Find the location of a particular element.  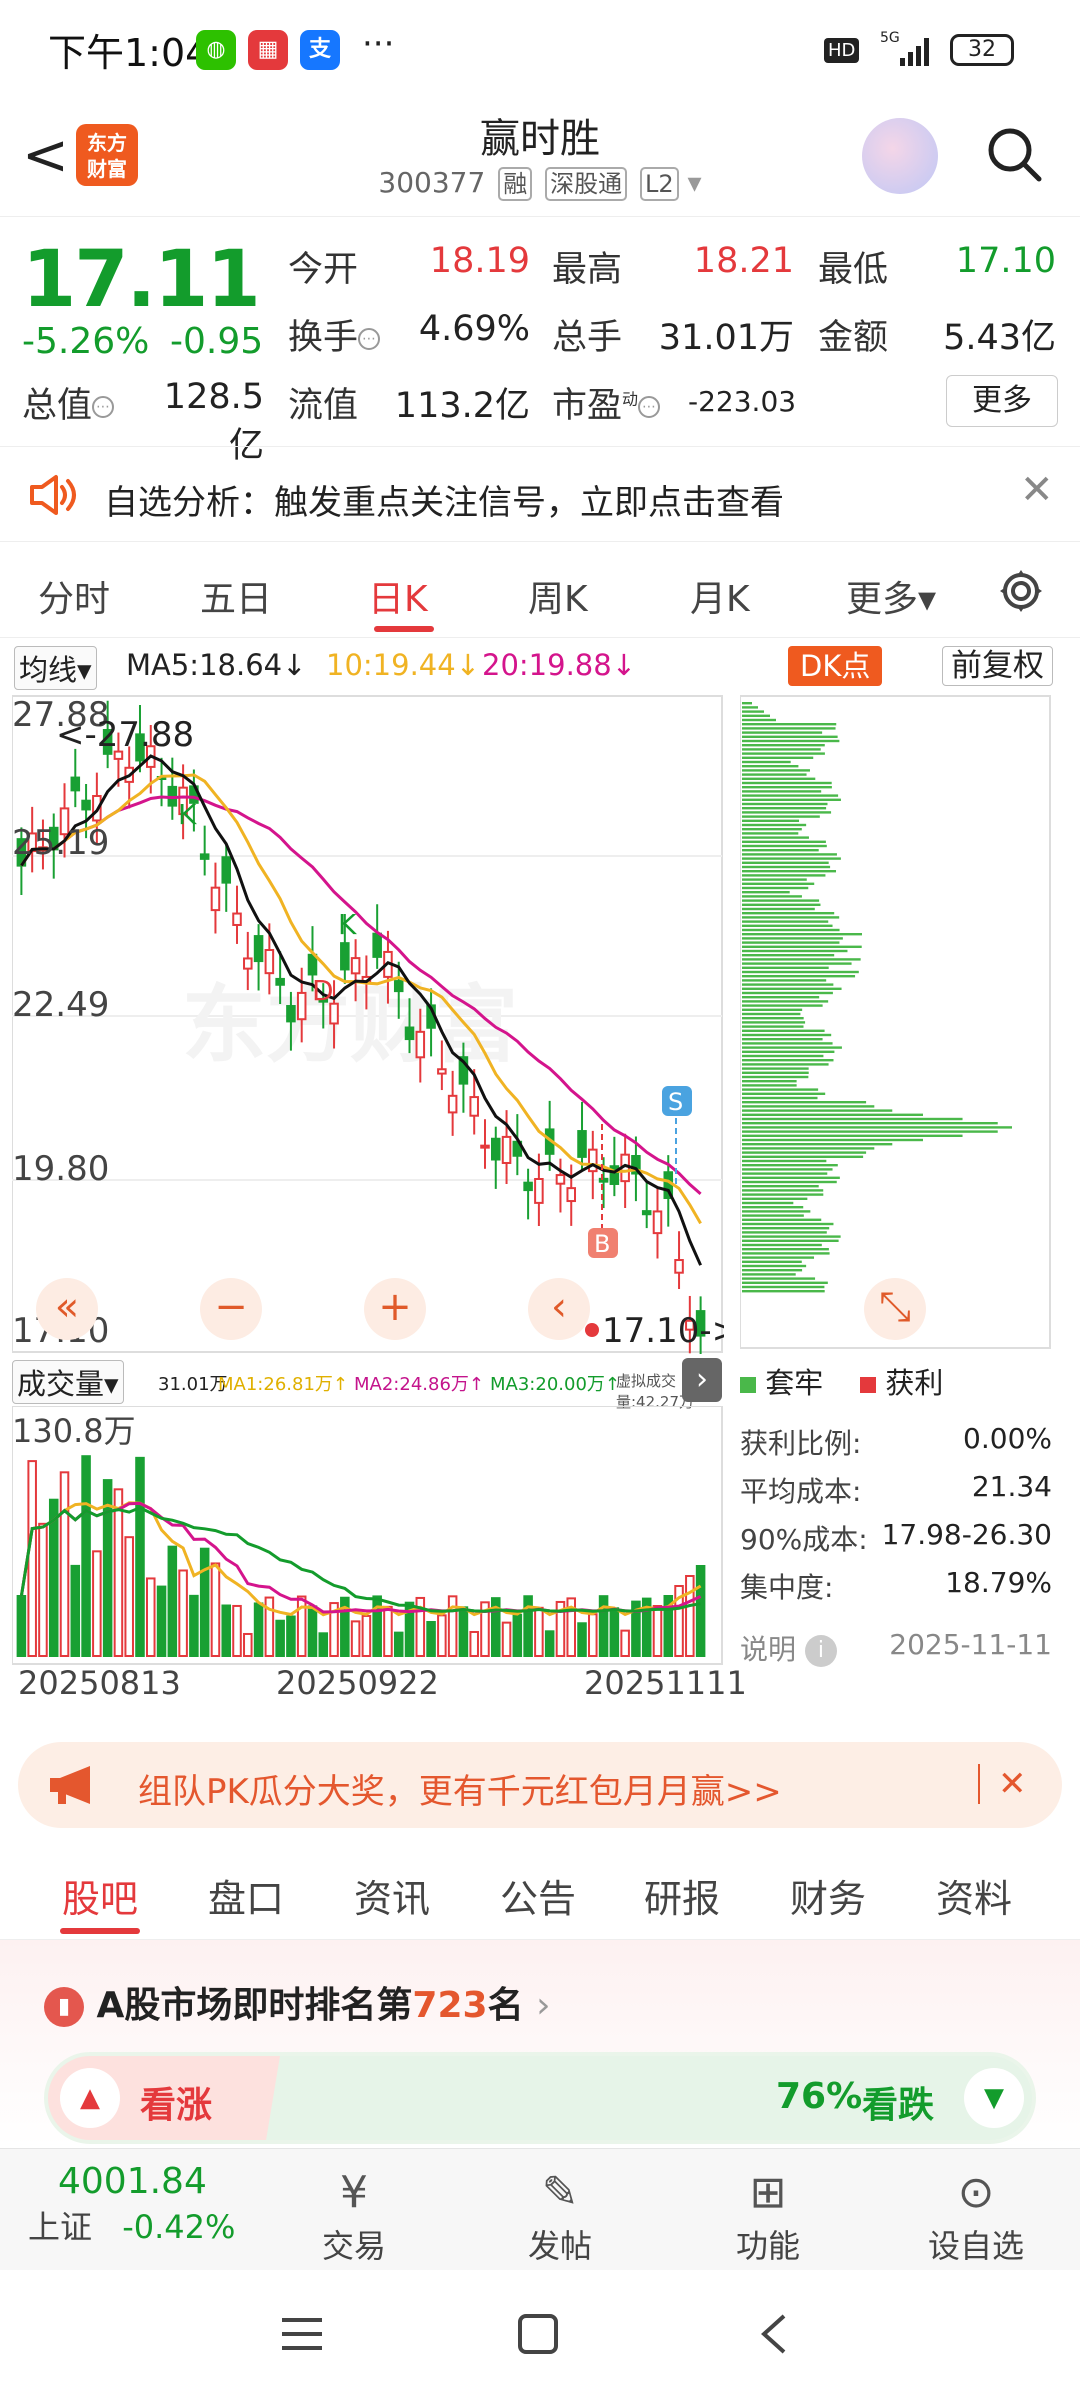

dk-point-button: DK点 is located at coordinates (835, 666).